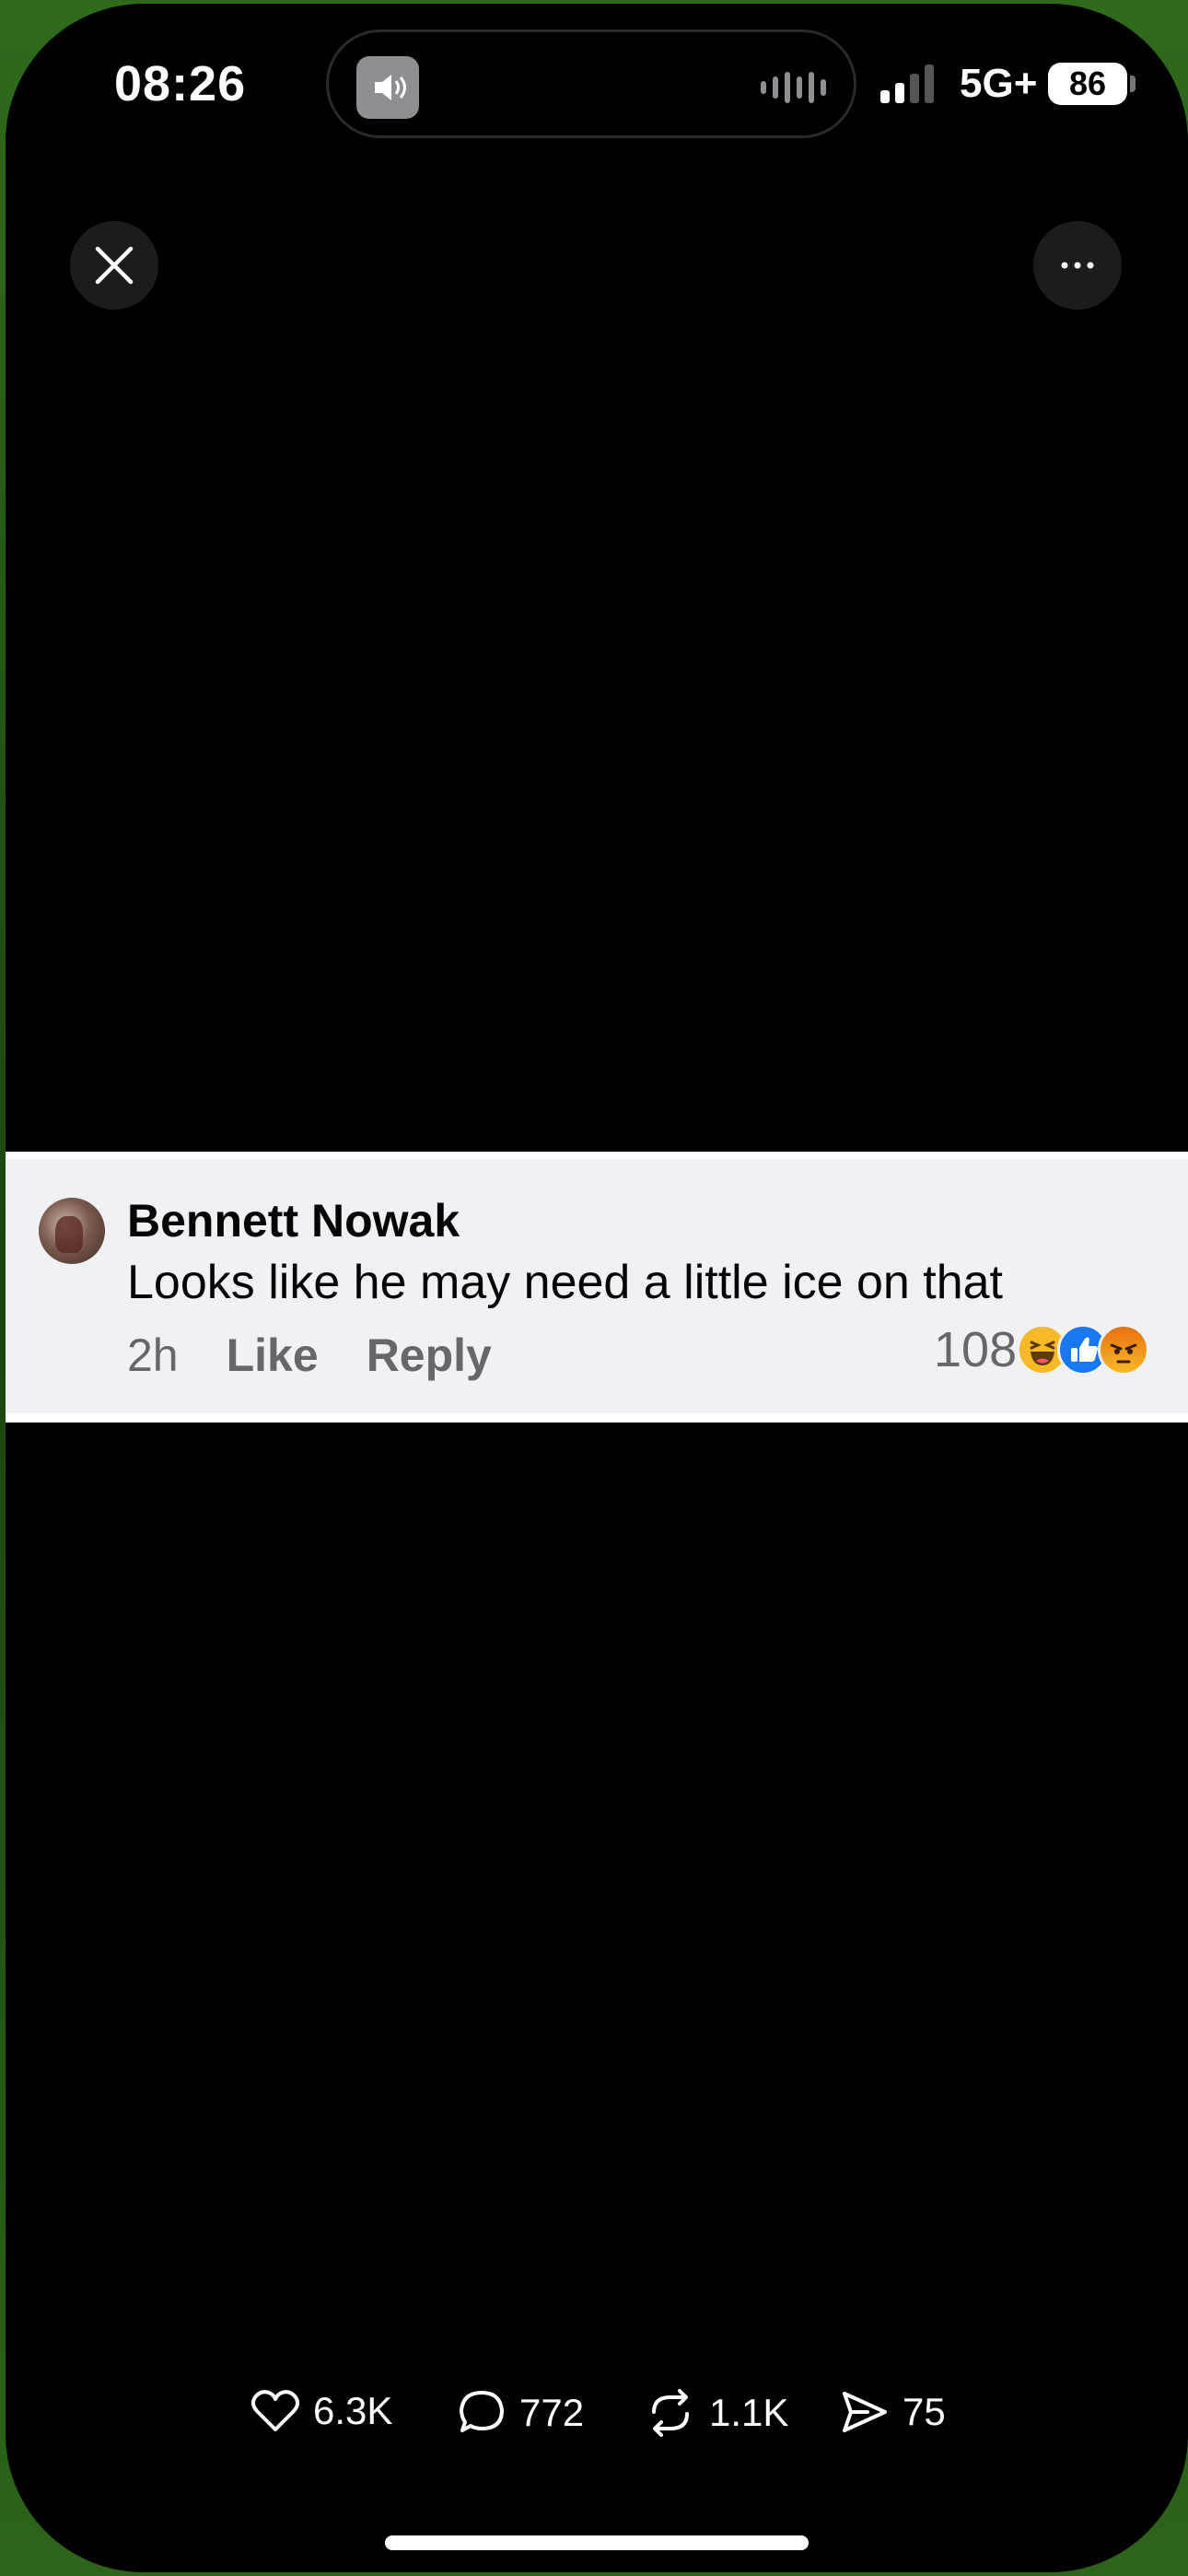 This screenshot has width=1188, height=2576. I want to click on comment-meta: 2h Like Reply, so click(309, 1355).